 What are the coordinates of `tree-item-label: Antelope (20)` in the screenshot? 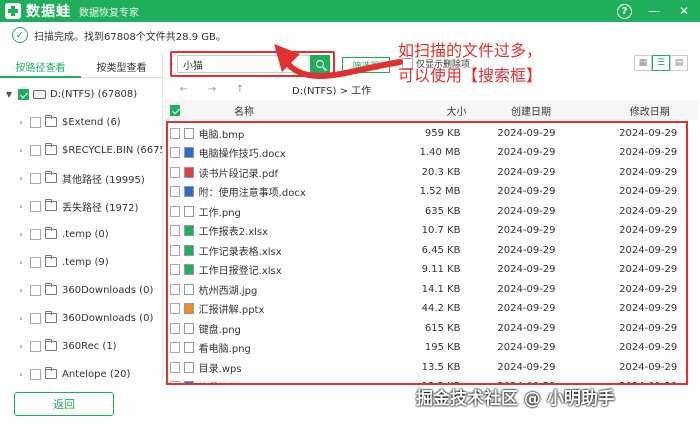 It's located at (96, 374).